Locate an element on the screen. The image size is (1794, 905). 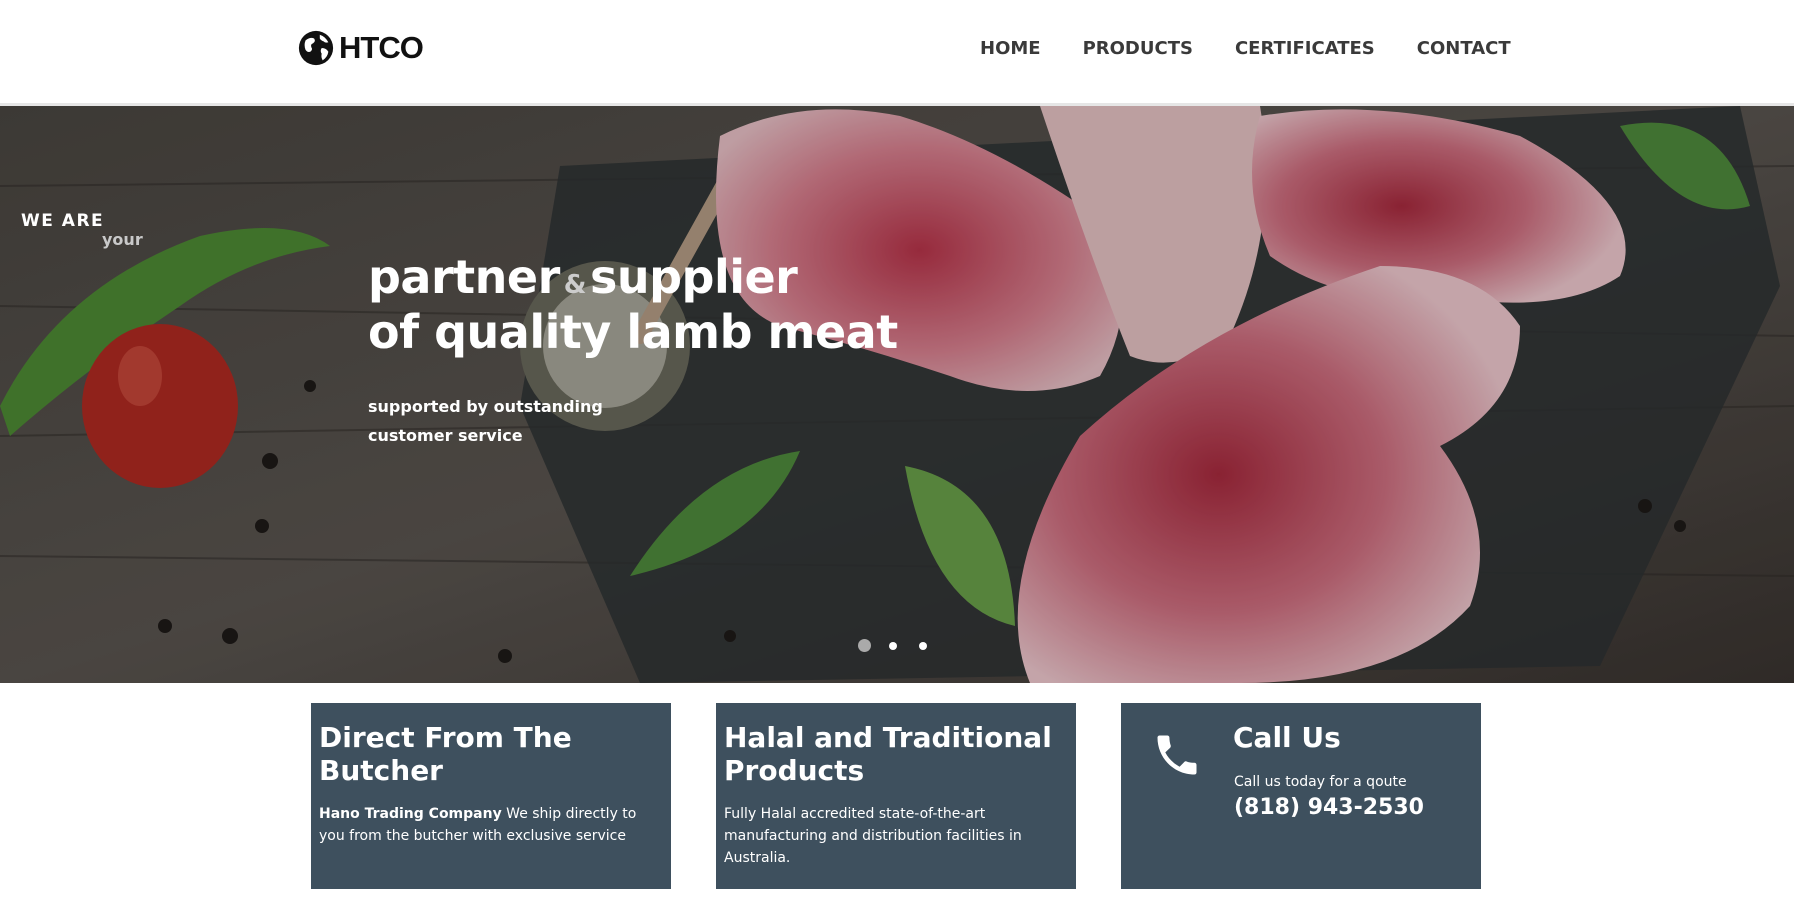
nav-products: PRODUCTS is located at coordinates (1138, 48).